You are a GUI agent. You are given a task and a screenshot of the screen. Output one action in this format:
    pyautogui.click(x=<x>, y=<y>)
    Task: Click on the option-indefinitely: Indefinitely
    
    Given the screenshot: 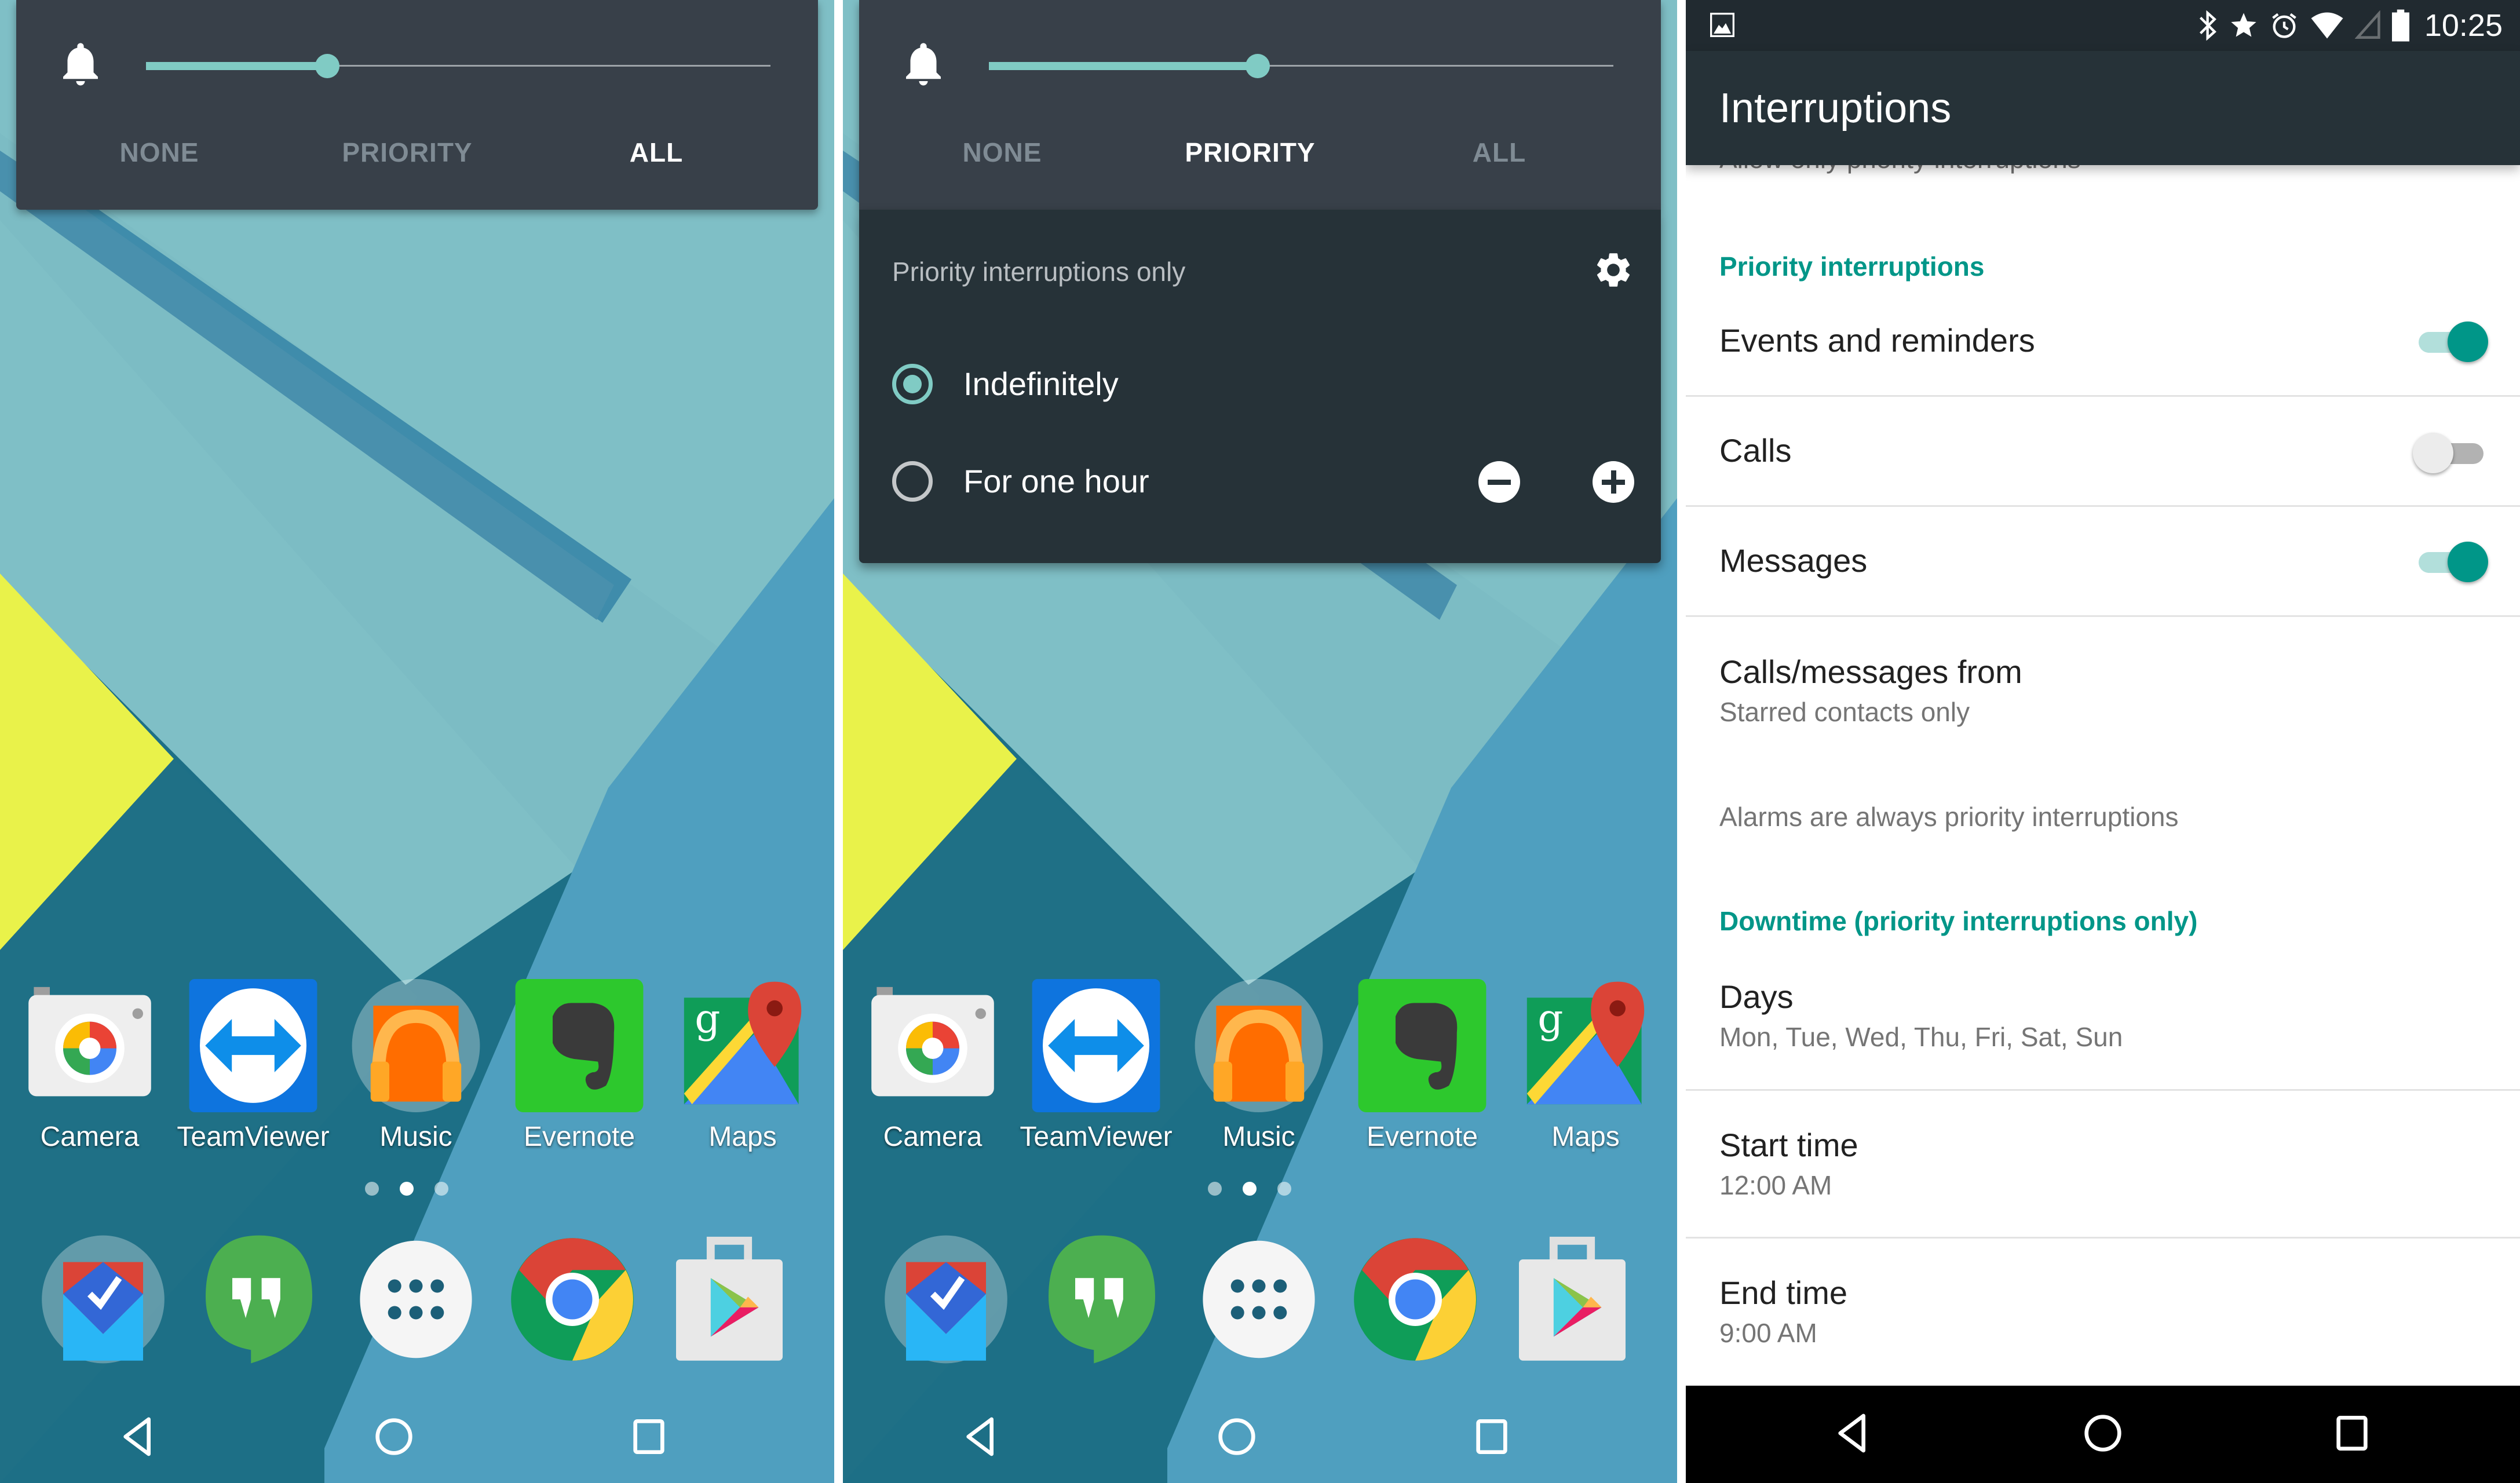 What is the action you would take?
    pyautogui.click(x=1266, y=384)
    